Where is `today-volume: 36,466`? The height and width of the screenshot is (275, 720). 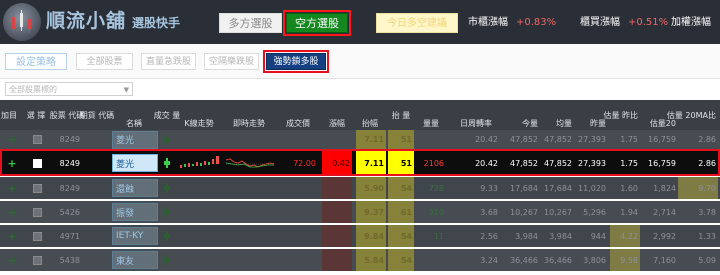
today-volume: 36,466 is located at coordinates (524, 260).